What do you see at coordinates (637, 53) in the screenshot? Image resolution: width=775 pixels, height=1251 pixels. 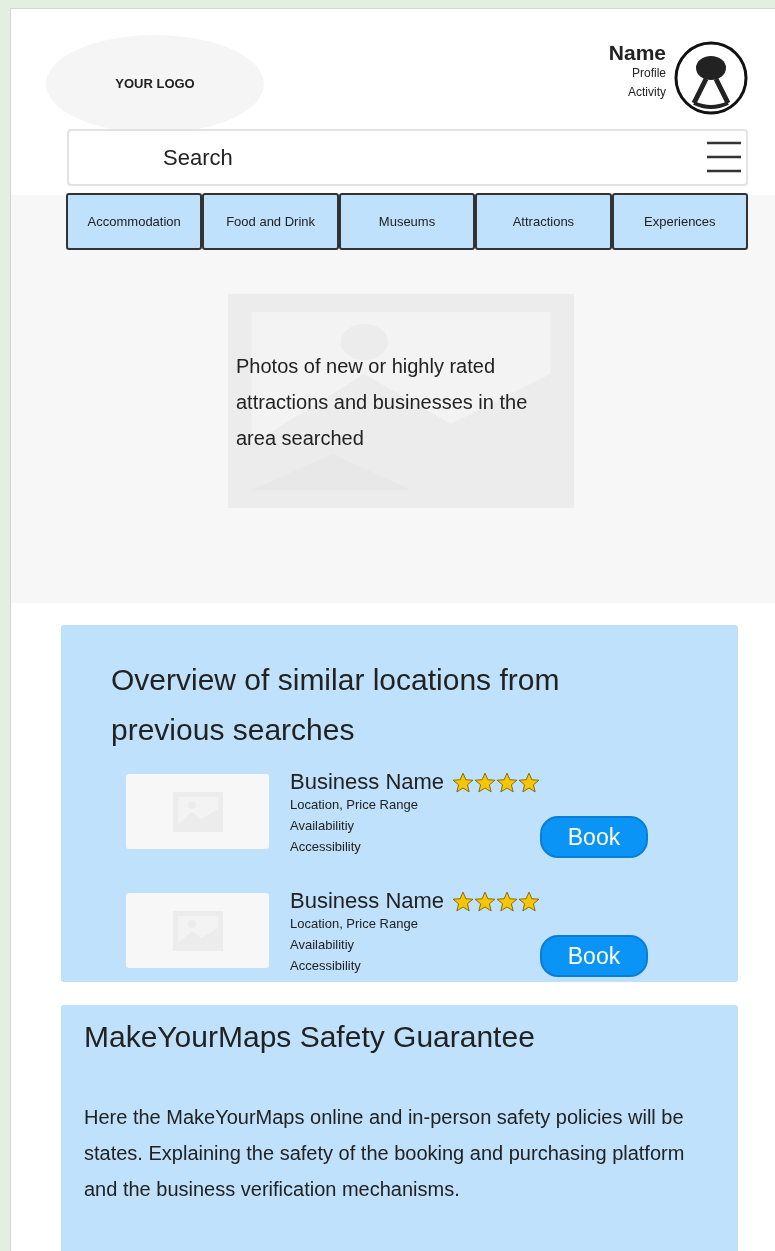 I see `profile-name: Name` at bounding box center [637, 53].